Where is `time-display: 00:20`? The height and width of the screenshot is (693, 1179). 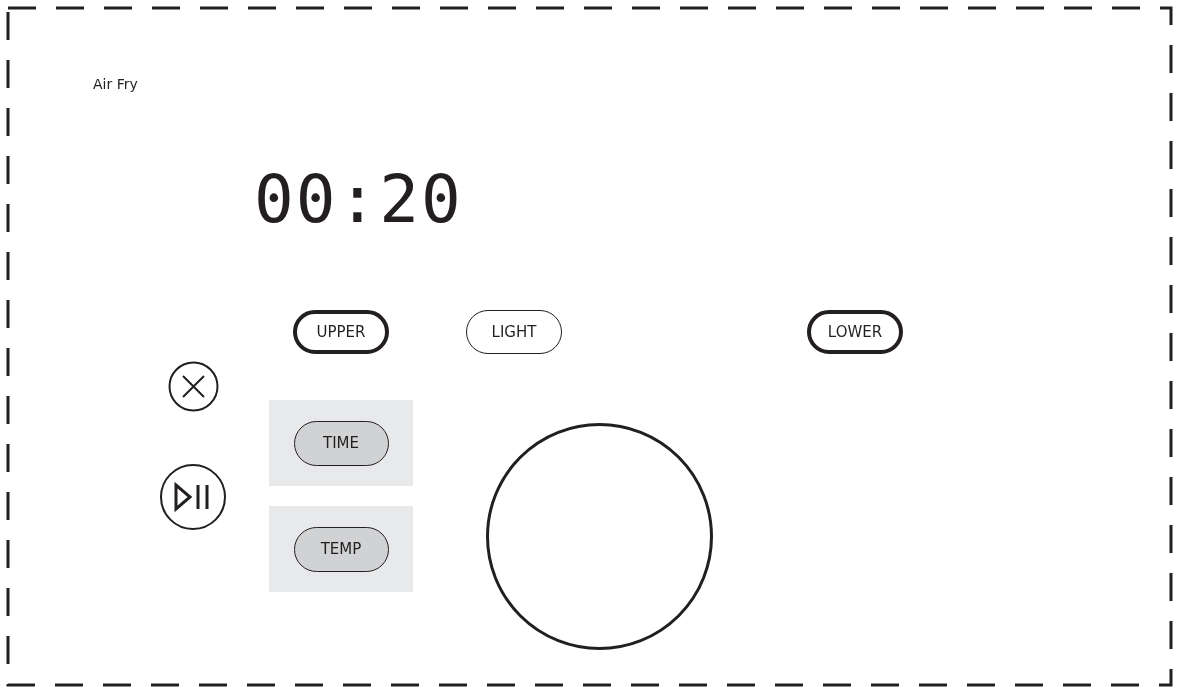
time-display: 00:20 is located at coordinates (358, 200).